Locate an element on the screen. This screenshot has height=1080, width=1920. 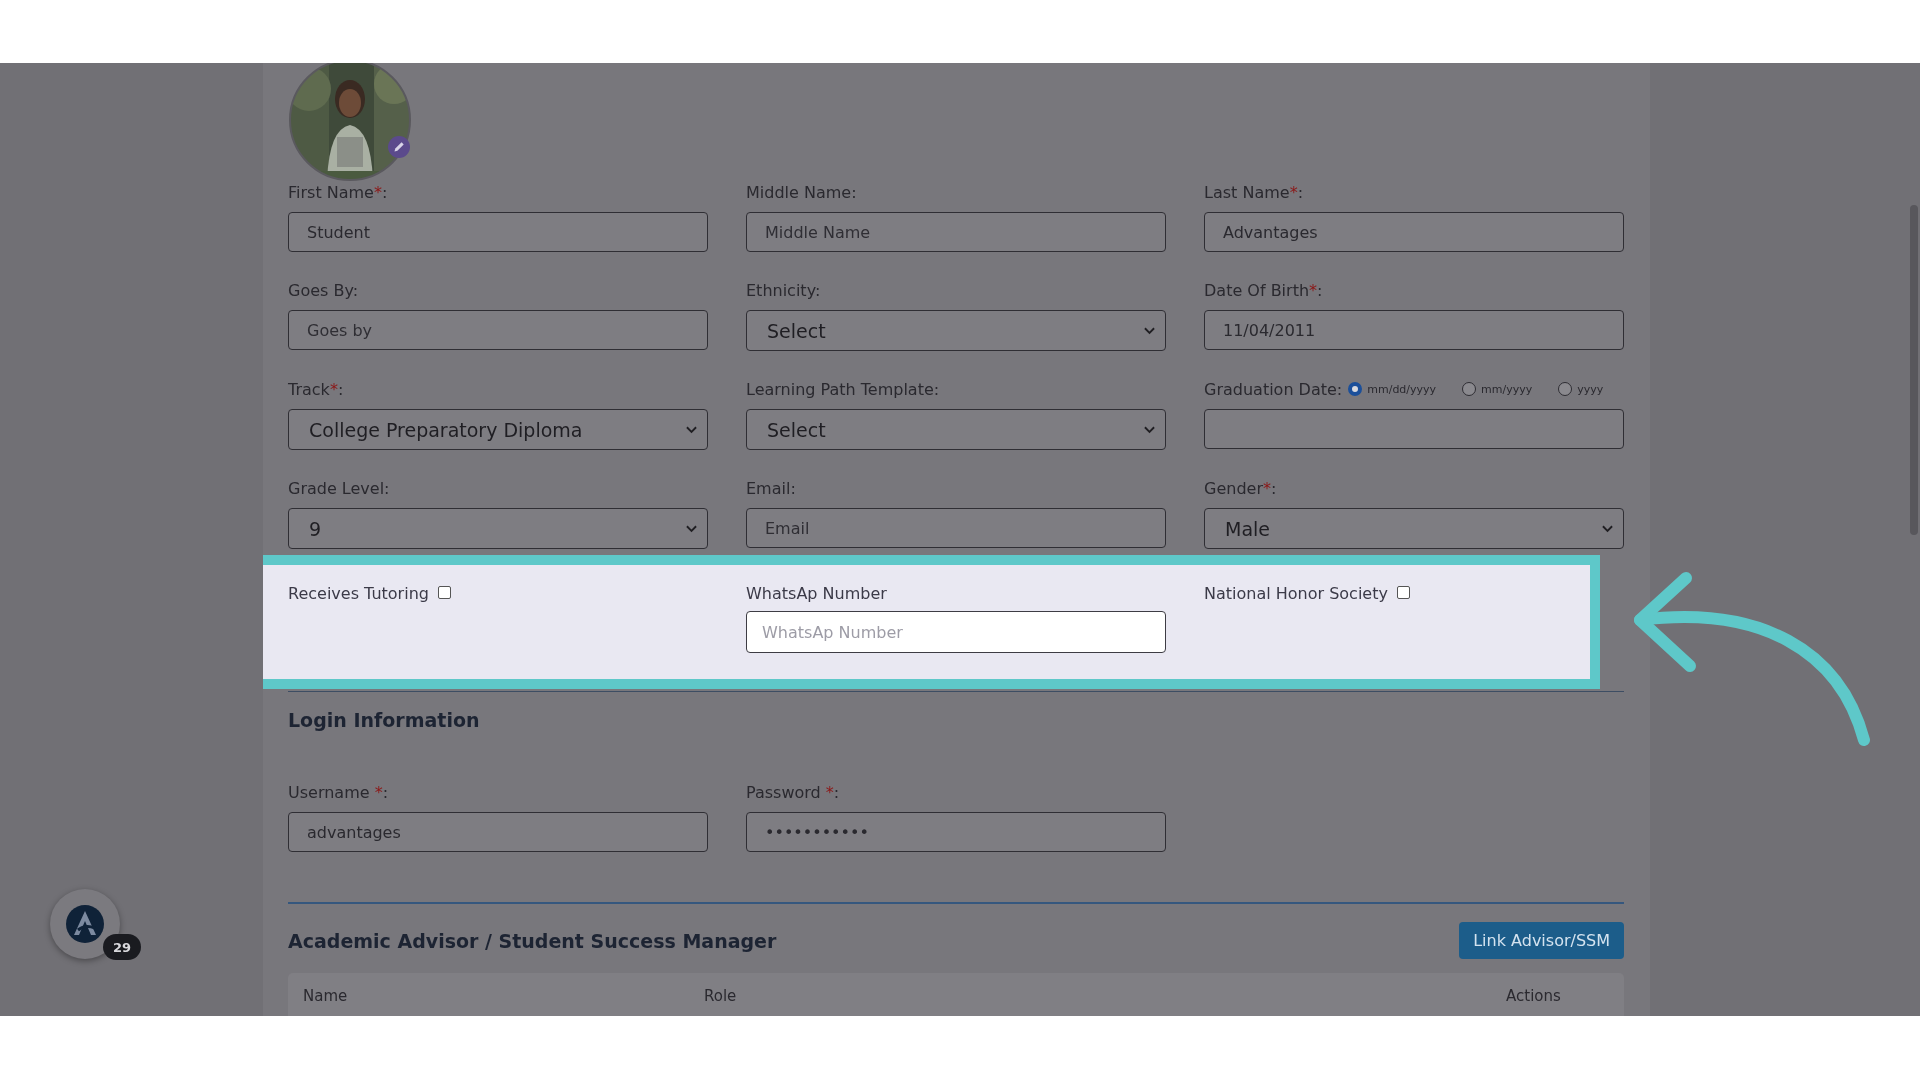
field-label: Gender*: is located at coordinates (1240, 488).